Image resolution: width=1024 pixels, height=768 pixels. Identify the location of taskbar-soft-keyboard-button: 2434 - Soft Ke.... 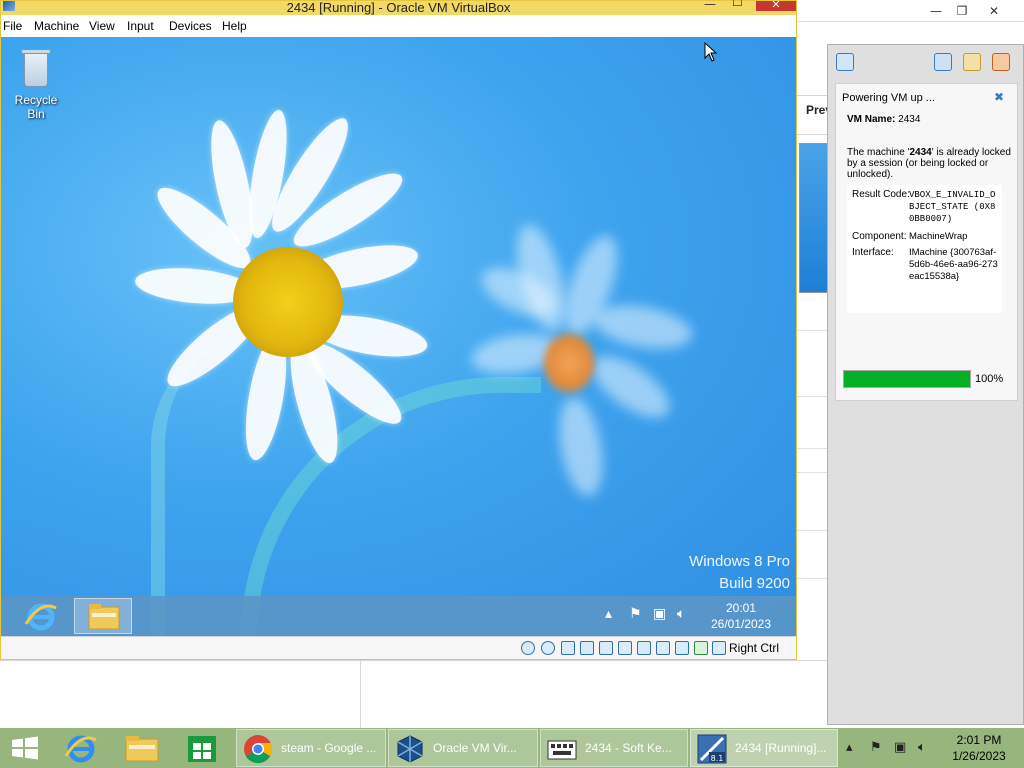
(614, 748).